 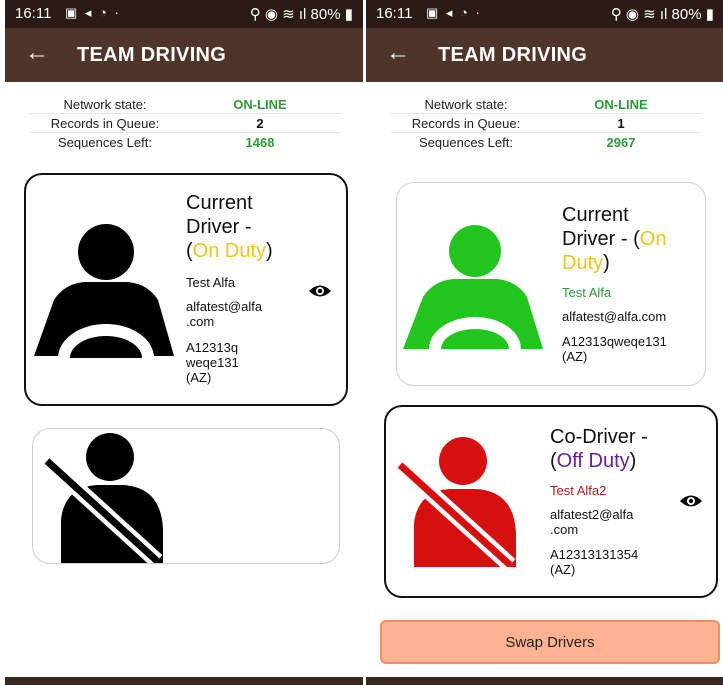 What do you see at coordinates (186, 496) in the screenshot?
I see `co-driver-card` at bounding box center [186, 496].